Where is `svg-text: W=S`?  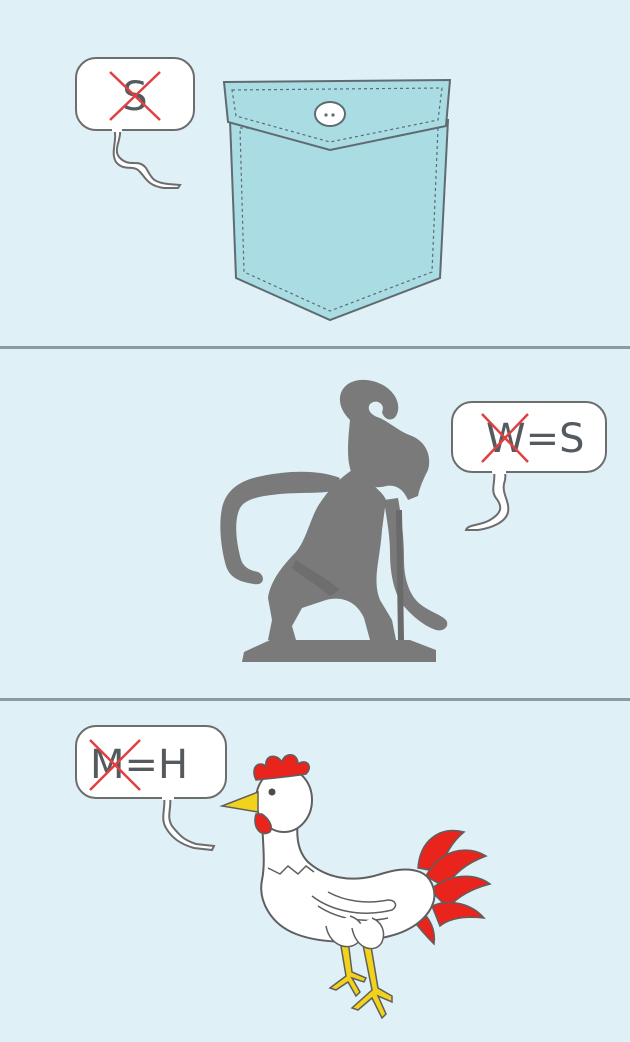
svg-text: W=S is located at coordinates (535, 439).